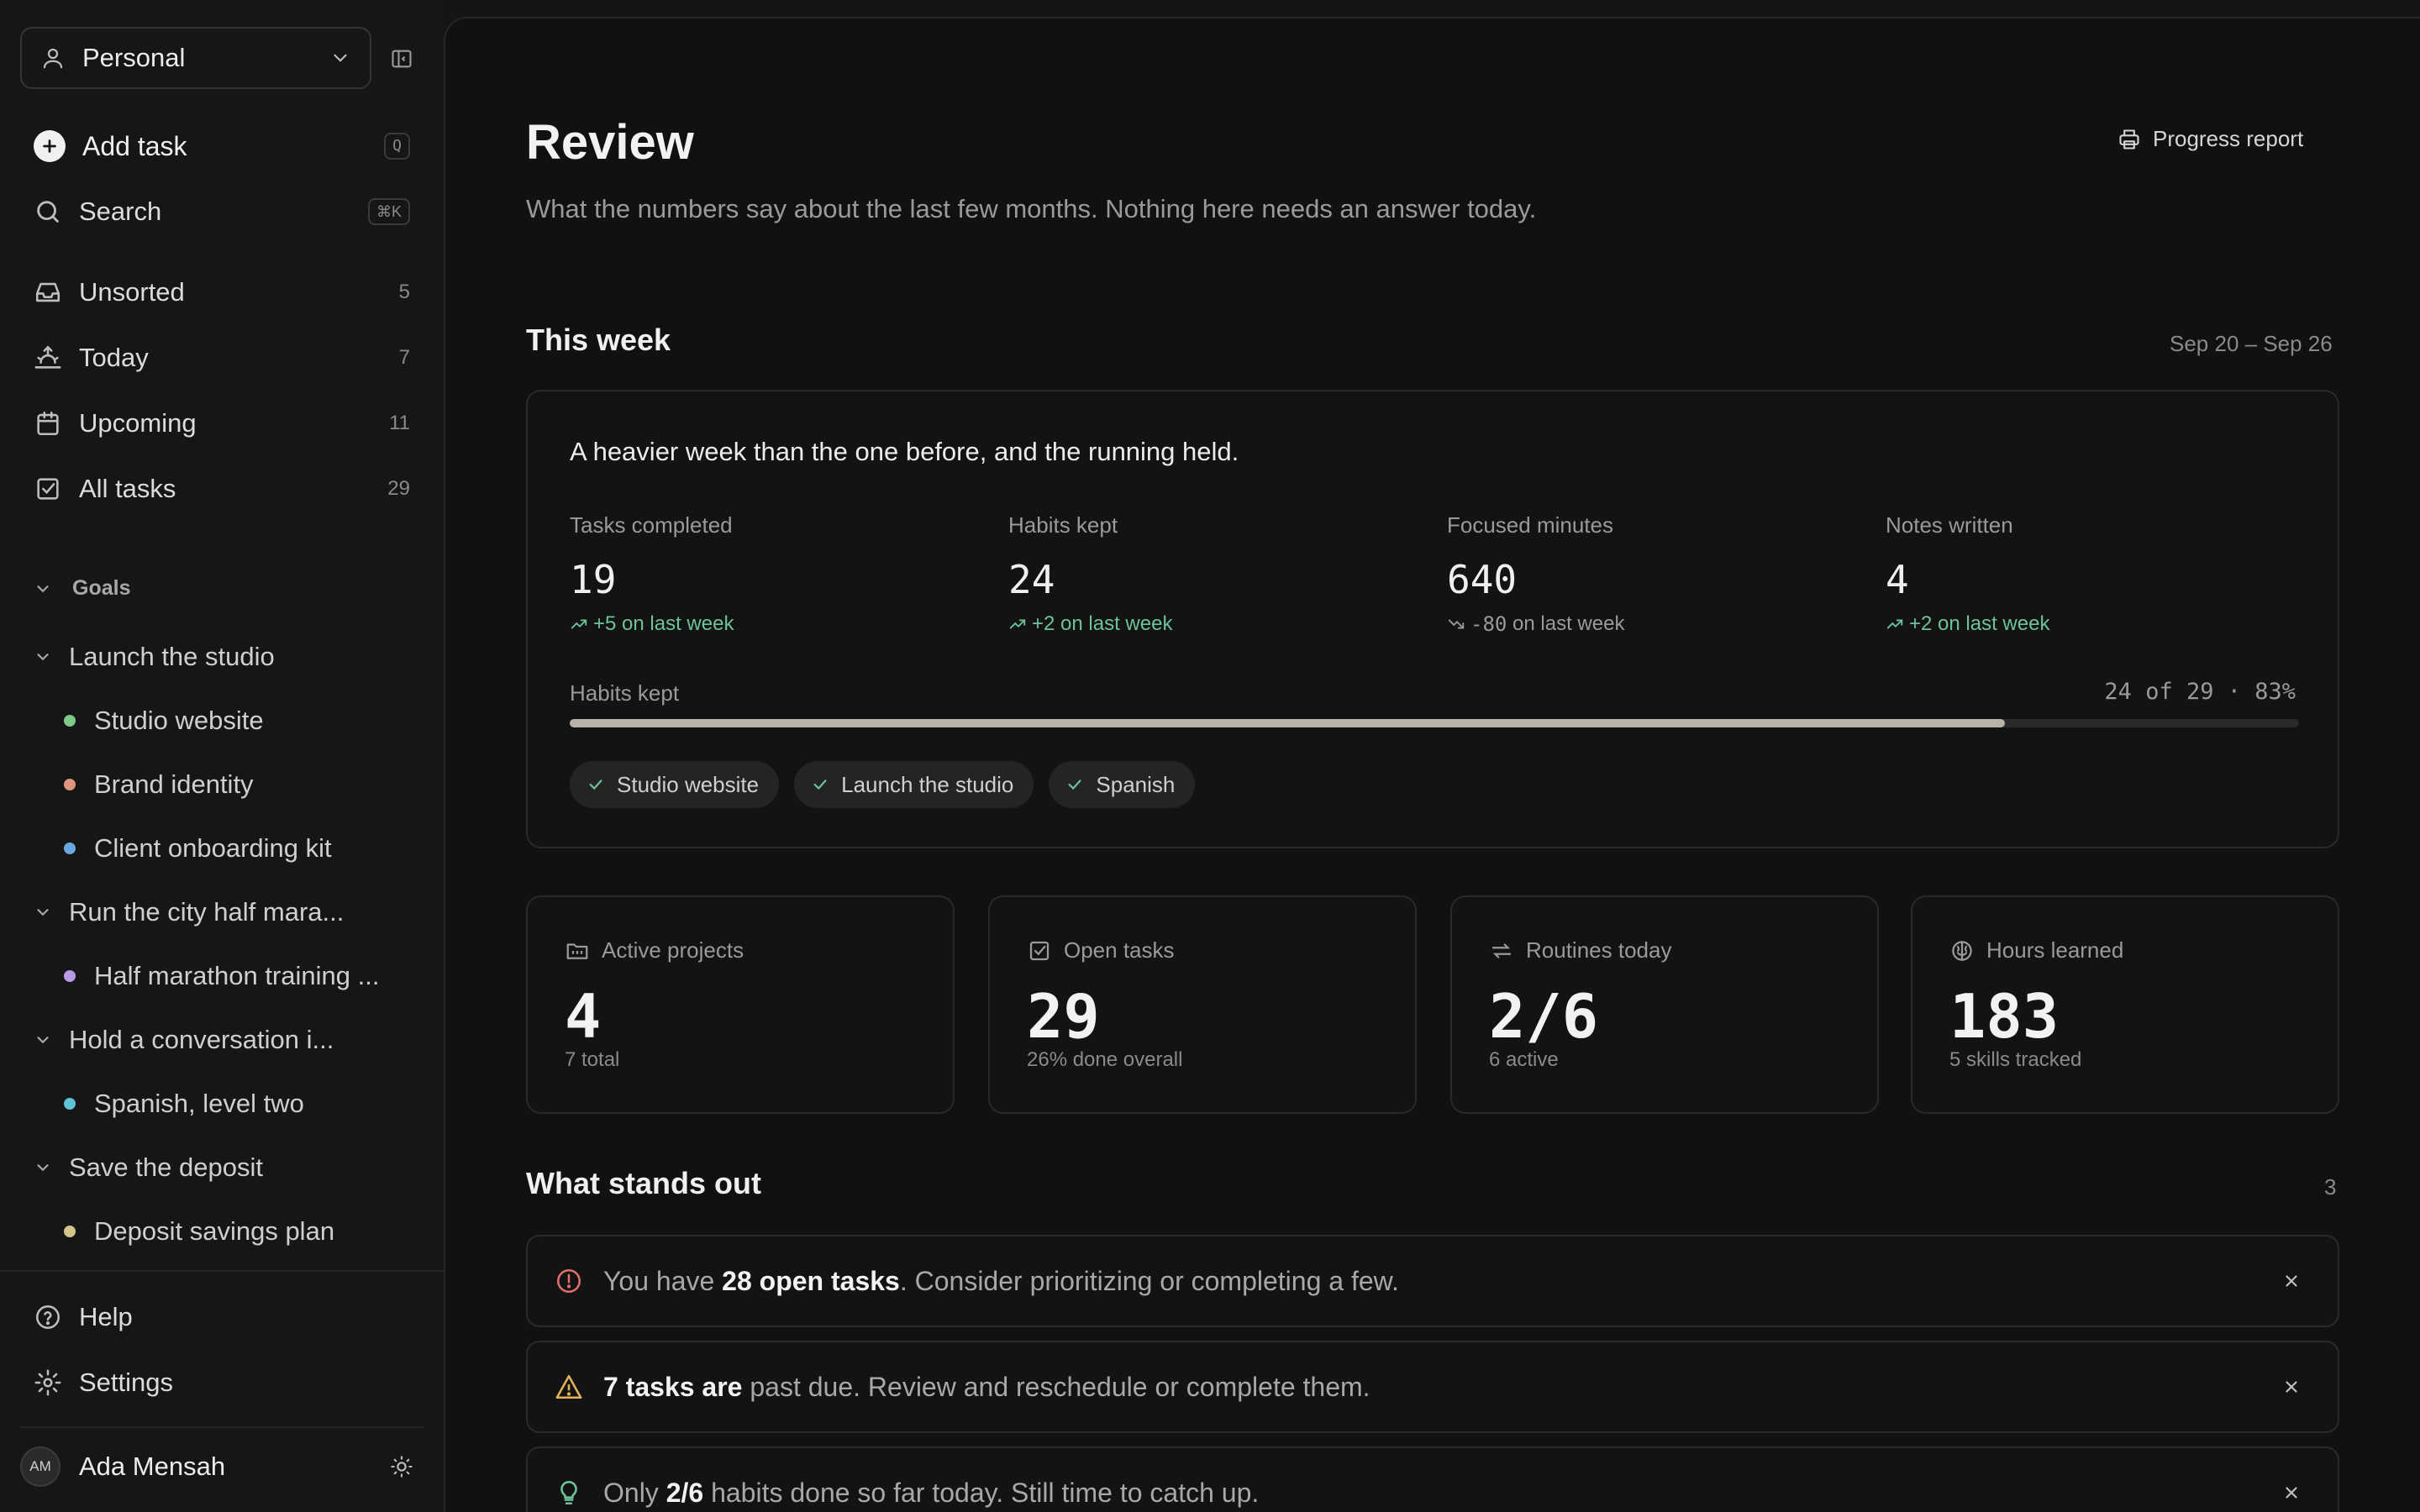 This screenshot has width=2420, height=1512. I want to click on stat-notes-written: Notes written 4 +2 on last week, so click(1968, 574).